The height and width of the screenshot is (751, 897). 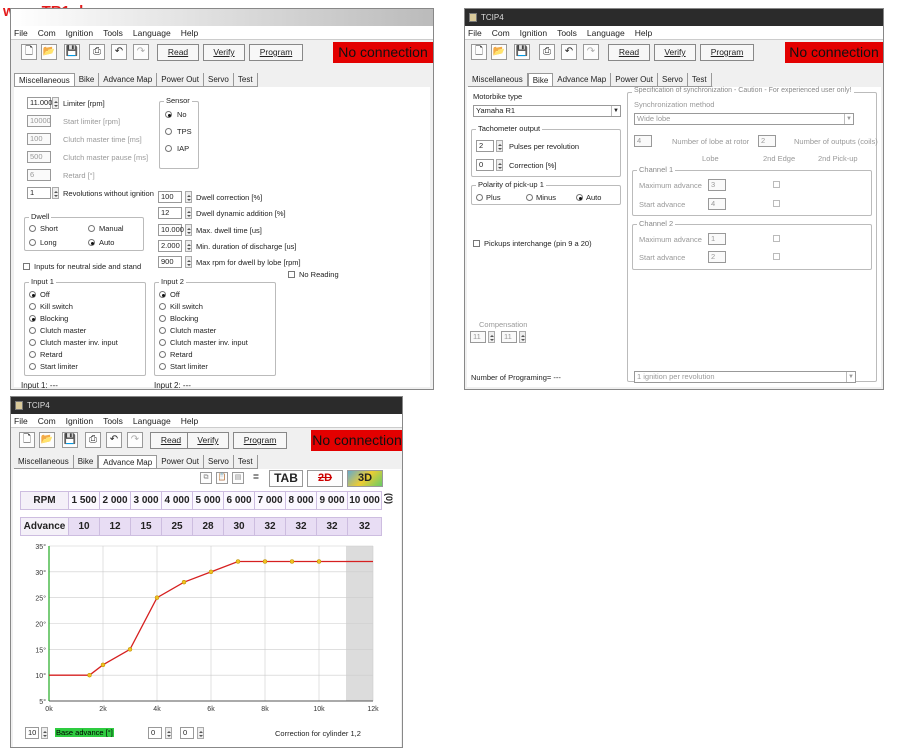 I want to click on rpm-cell: 6 000, so click(x=239, y=500).